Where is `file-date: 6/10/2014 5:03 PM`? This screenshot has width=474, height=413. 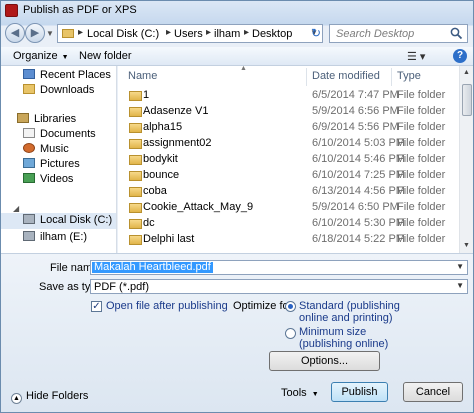
file-date: 6/10/2014 5:03 PM is located at coordinates (358, 143).